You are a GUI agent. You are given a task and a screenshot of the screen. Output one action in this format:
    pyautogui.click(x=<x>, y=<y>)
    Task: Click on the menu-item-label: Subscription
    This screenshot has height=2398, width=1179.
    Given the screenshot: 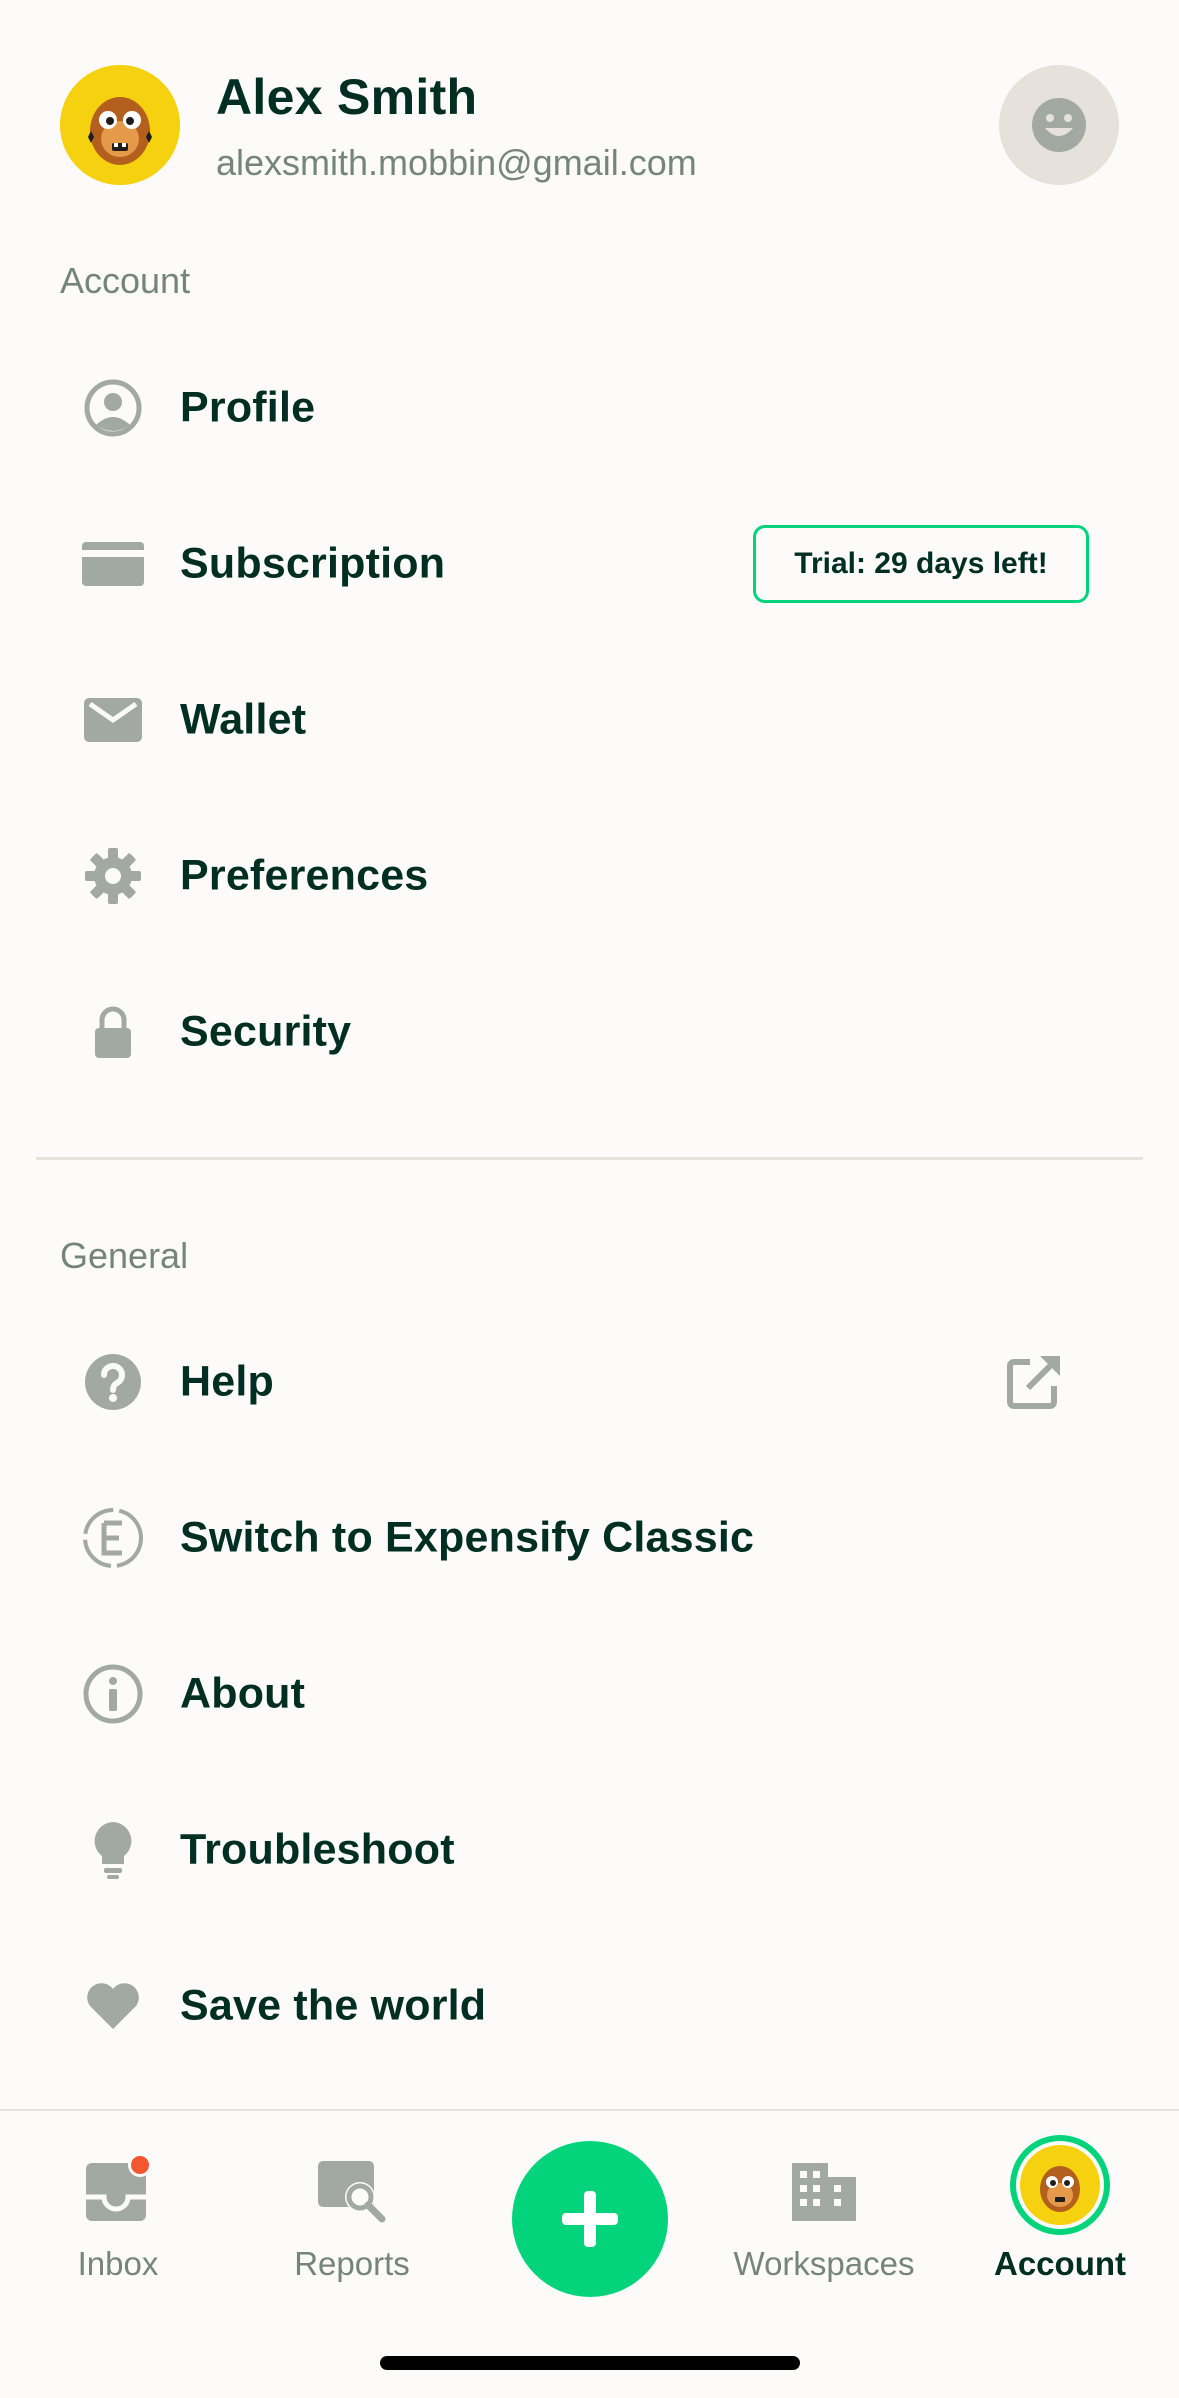 What is the action you would take?
    pyautogui.click(x=313, y=563)
    